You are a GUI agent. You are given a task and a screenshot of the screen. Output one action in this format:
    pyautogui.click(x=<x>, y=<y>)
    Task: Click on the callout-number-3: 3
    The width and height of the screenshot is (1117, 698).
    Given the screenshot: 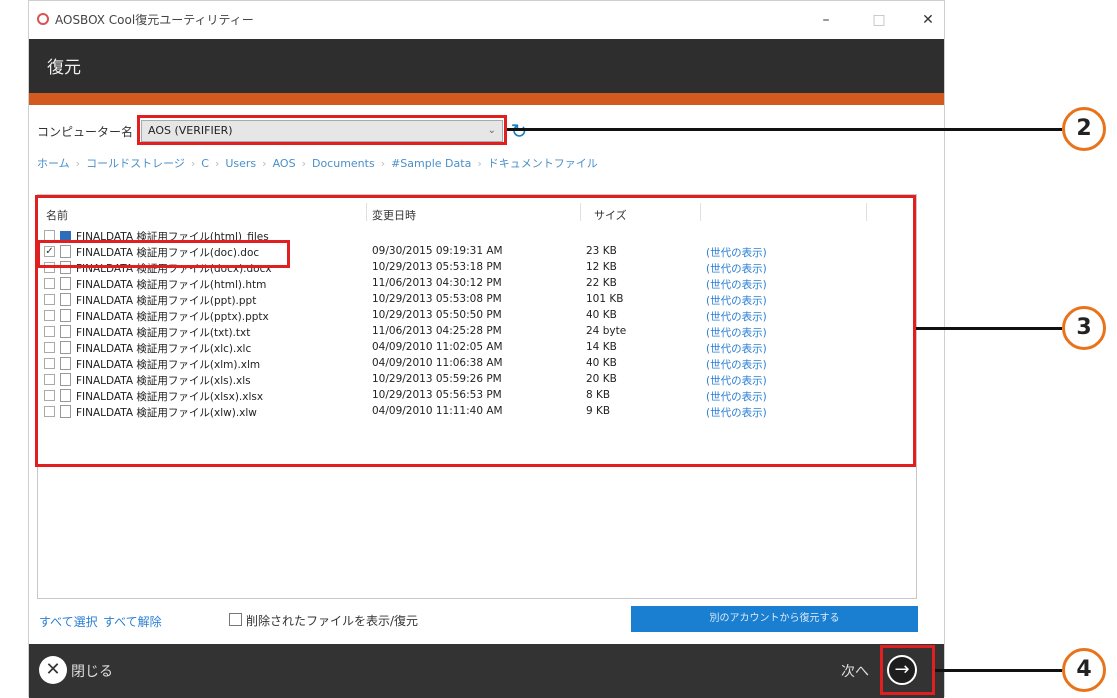 What is the action you would take?
    pyautogui.click(x=1084, y=328)
    